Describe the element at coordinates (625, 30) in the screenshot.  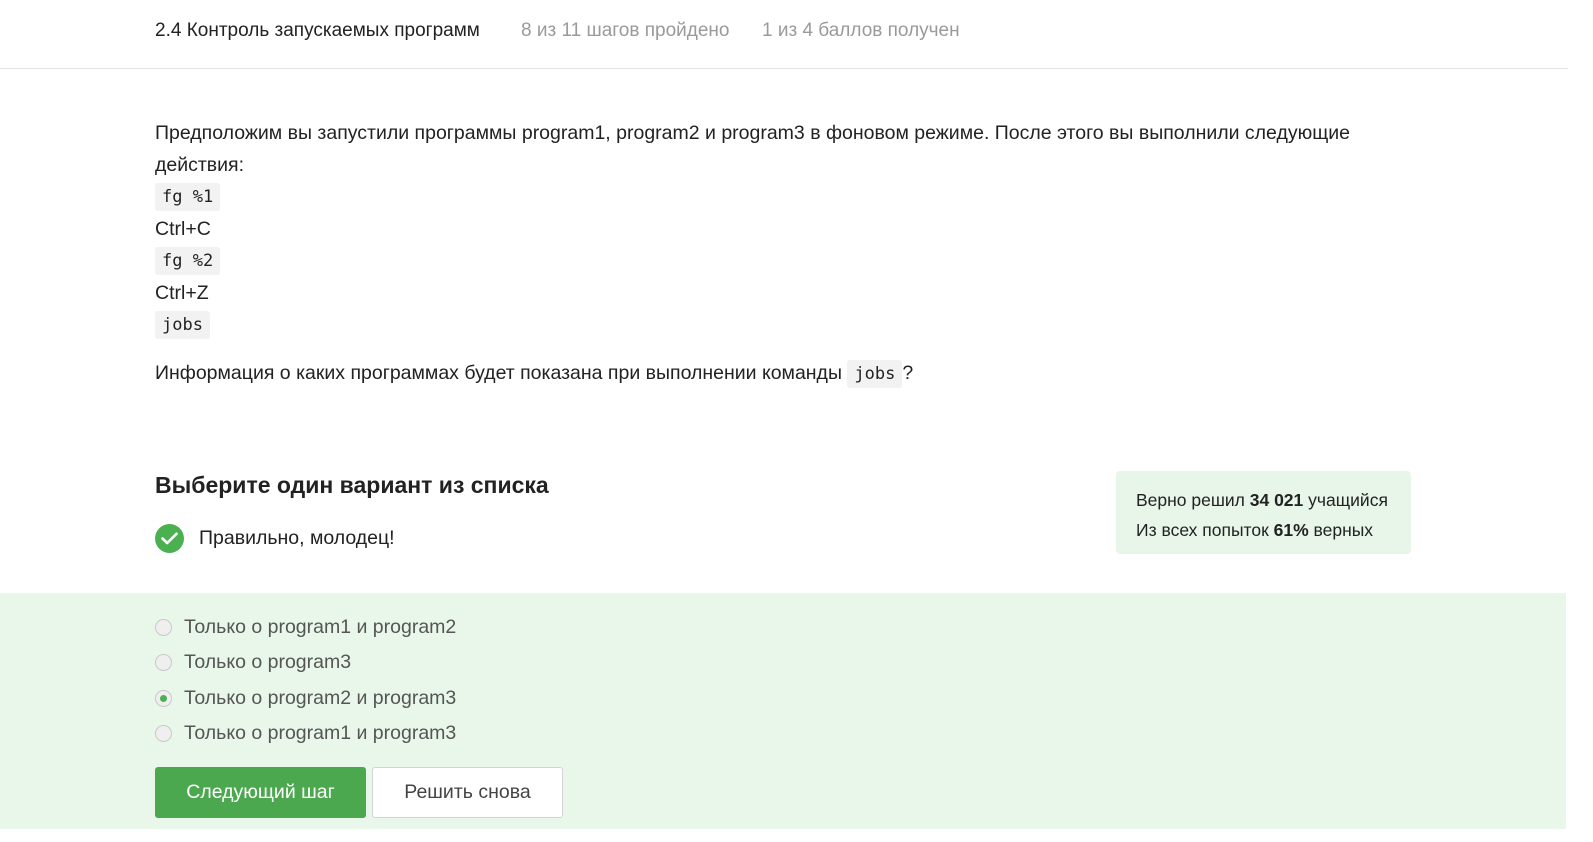
I see `steps-progress: 8 из 11 шагов пройдено` at that location.